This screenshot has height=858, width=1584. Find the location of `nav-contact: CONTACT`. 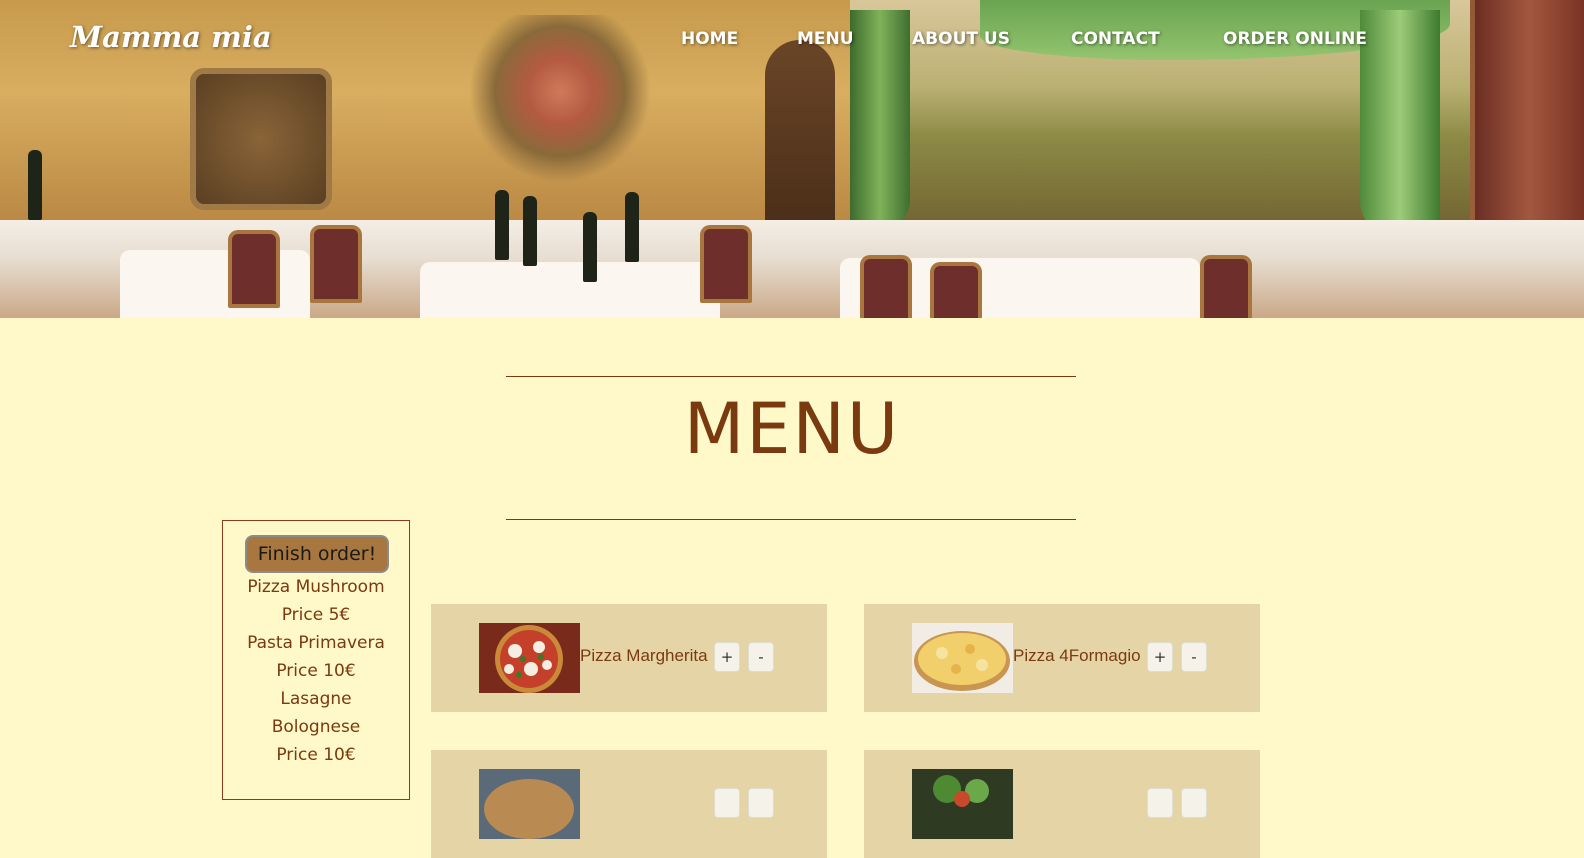

nav-contact: CONTACT is located at coordinates (1115, 39).